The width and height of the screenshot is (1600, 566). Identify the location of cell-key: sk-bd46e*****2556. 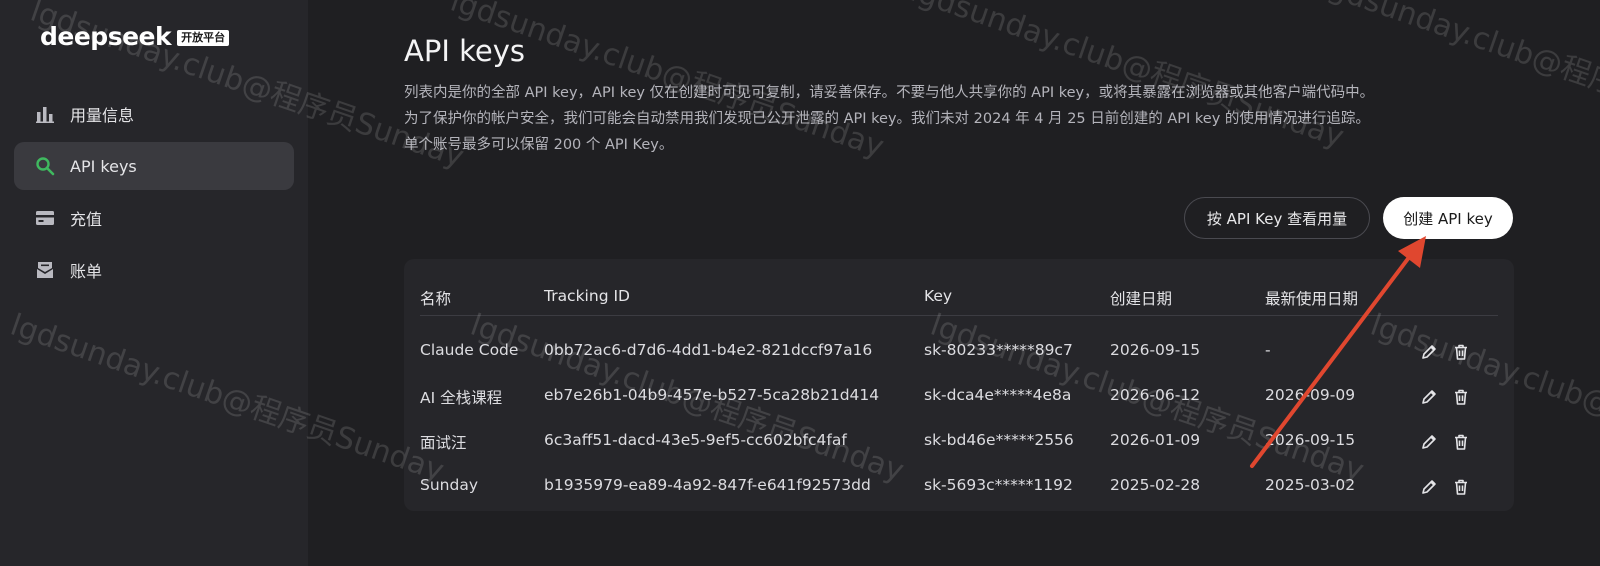
(999, 440).